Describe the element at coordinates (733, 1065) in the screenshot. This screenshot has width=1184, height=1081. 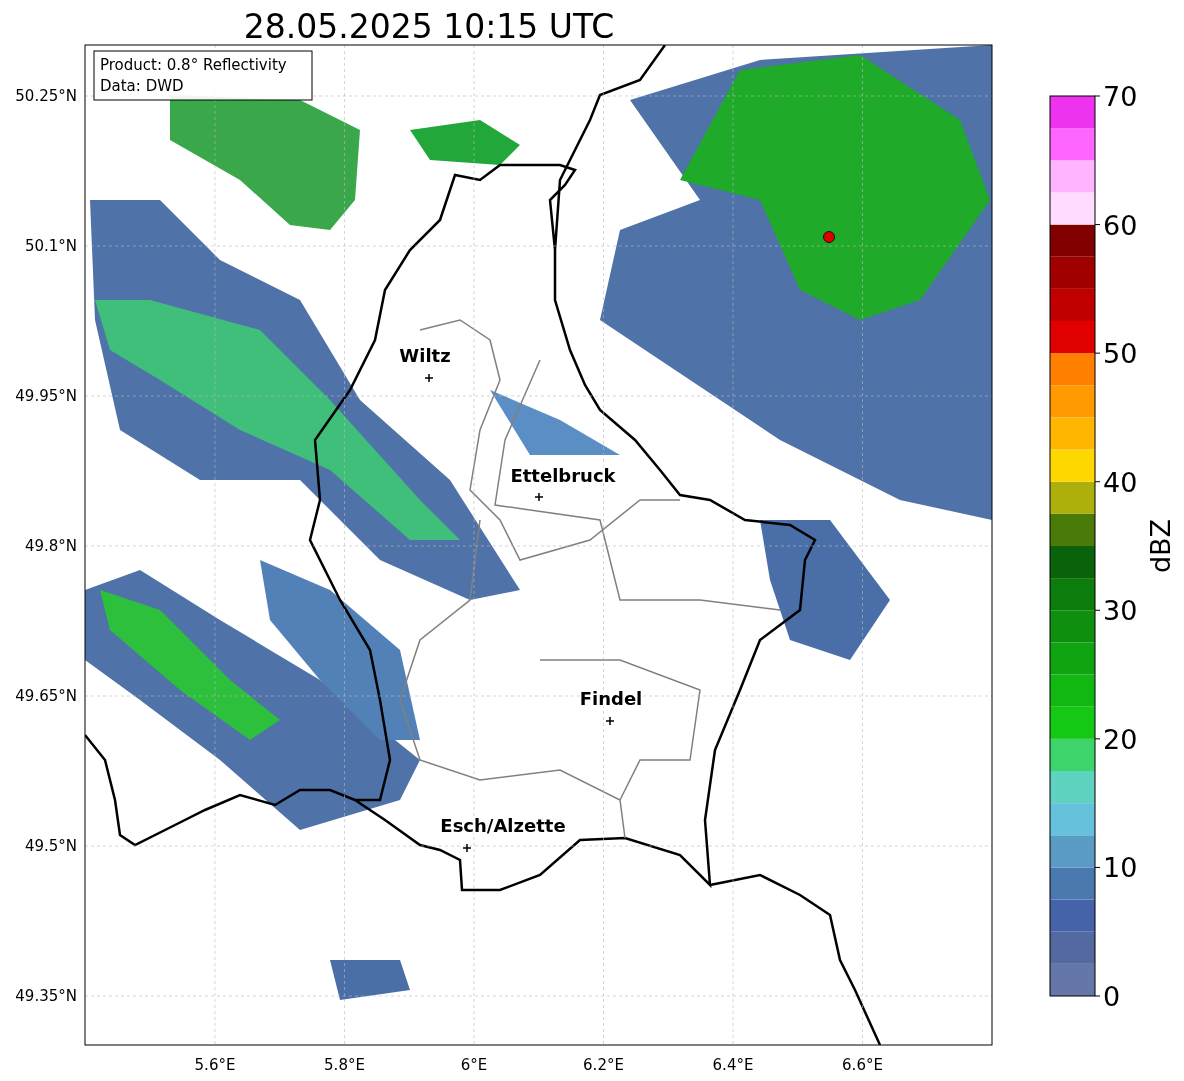
I see `longitude-label: 6.4°E` at that location.